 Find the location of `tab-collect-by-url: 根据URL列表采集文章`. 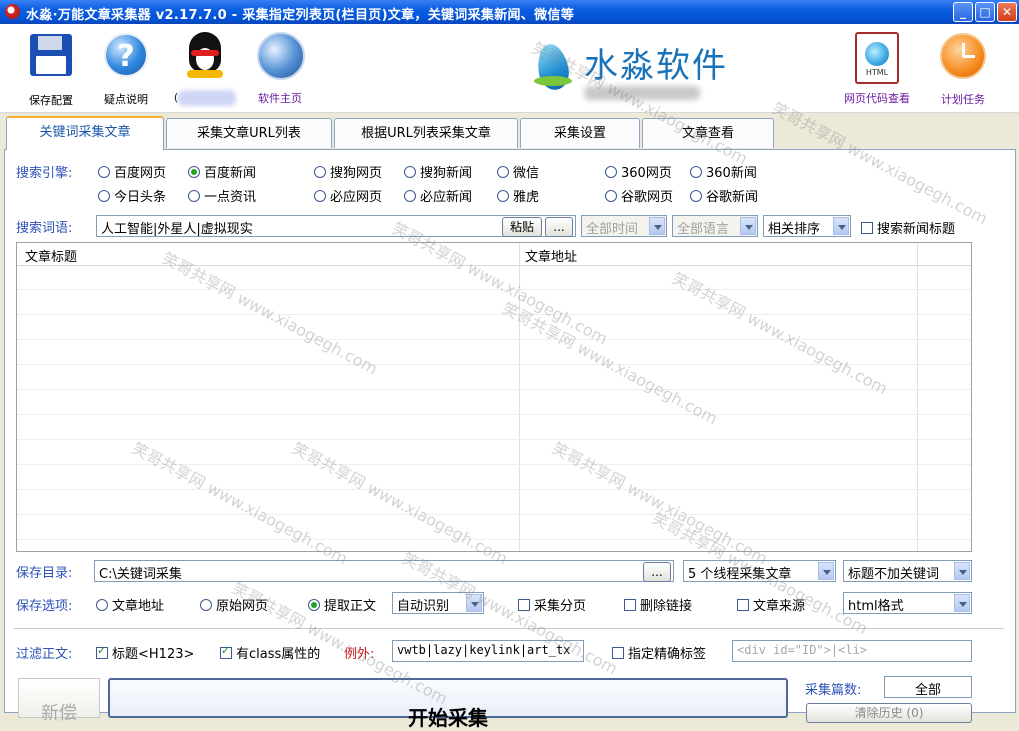

tab-collect-by-url: 根据URL列表采集文章 is located at coordinates (426, 133).